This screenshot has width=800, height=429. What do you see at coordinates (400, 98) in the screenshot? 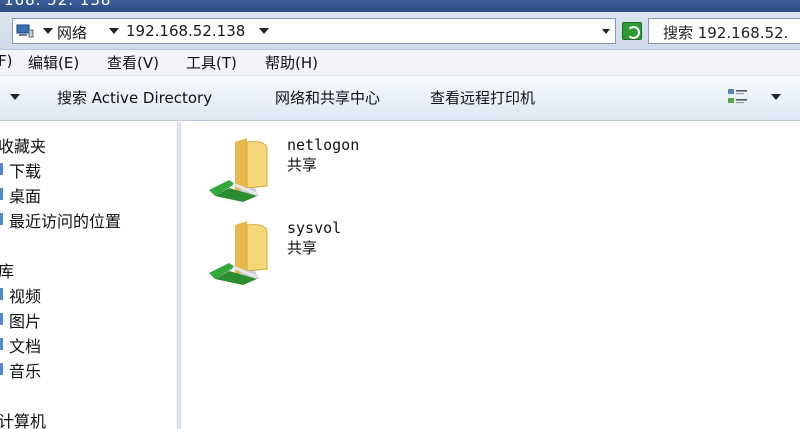
I see `command-bar: 搜索 Active Directory 网络和共享中心 查看远程打印机` at bounding box center [400, 98].